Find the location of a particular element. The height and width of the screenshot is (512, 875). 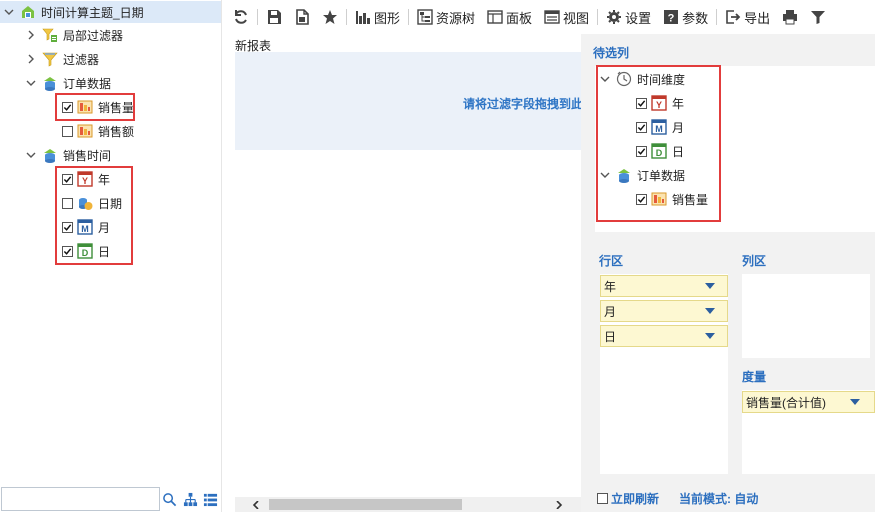

view-button: 视图 is located at coordinates (566, 17).